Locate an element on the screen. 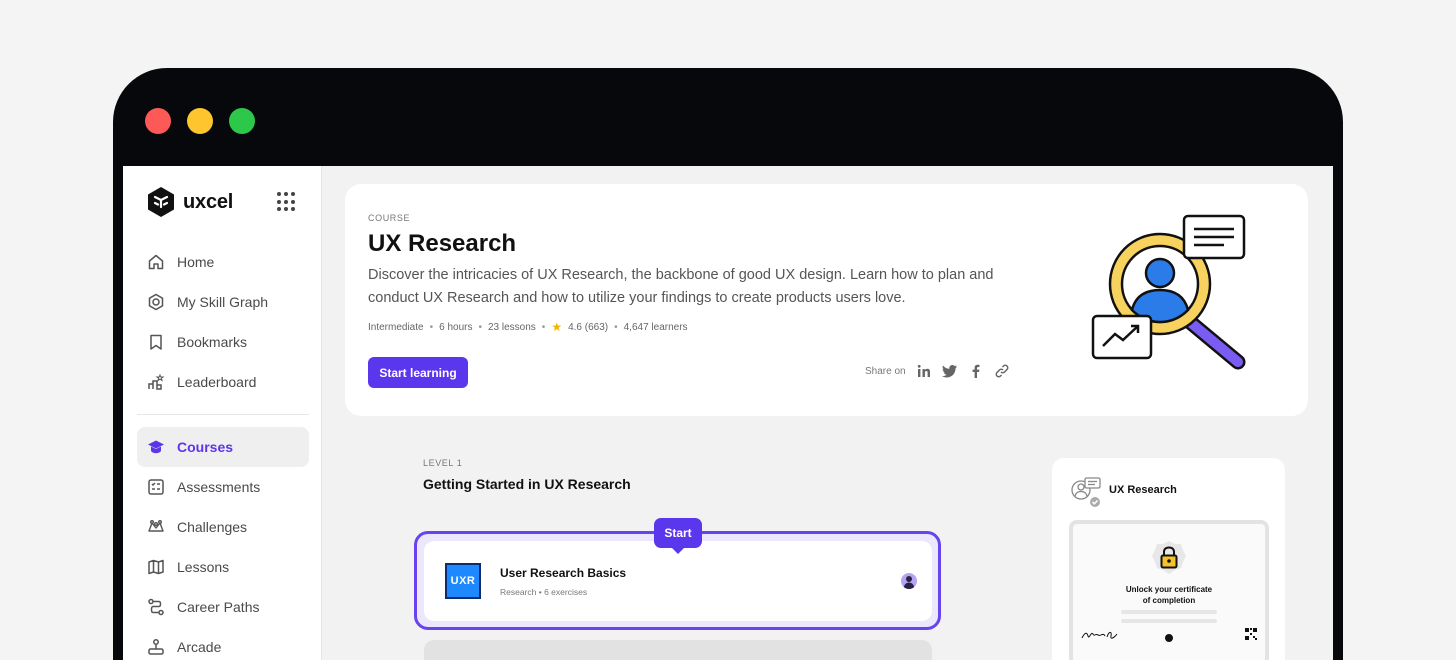 The image size is (1456, 660). lesson-subtitle: Research • 6 exercises is located at coordinates (544, 592).